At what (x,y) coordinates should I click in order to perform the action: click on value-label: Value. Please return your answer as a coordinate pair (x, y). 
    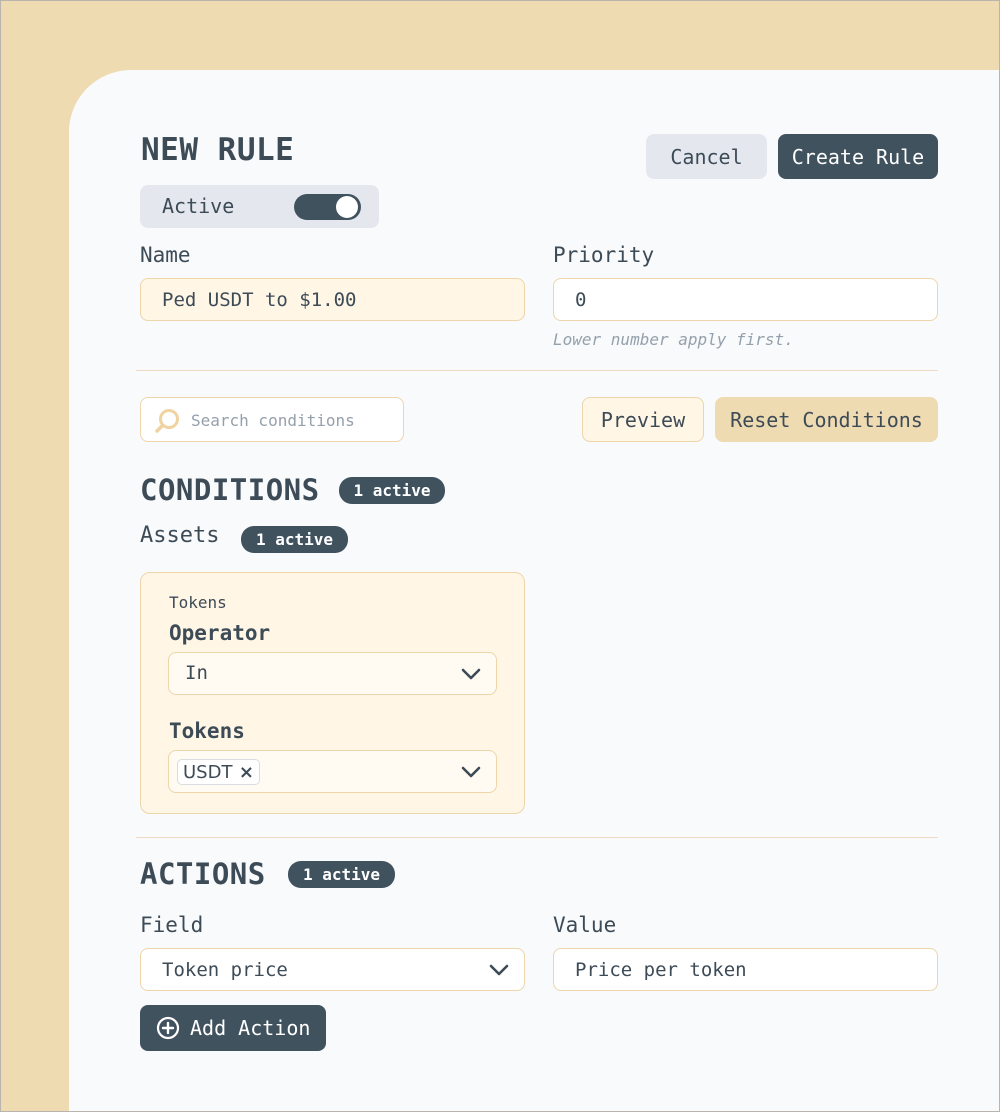
    Looking at the image, I should click on (585, 925).